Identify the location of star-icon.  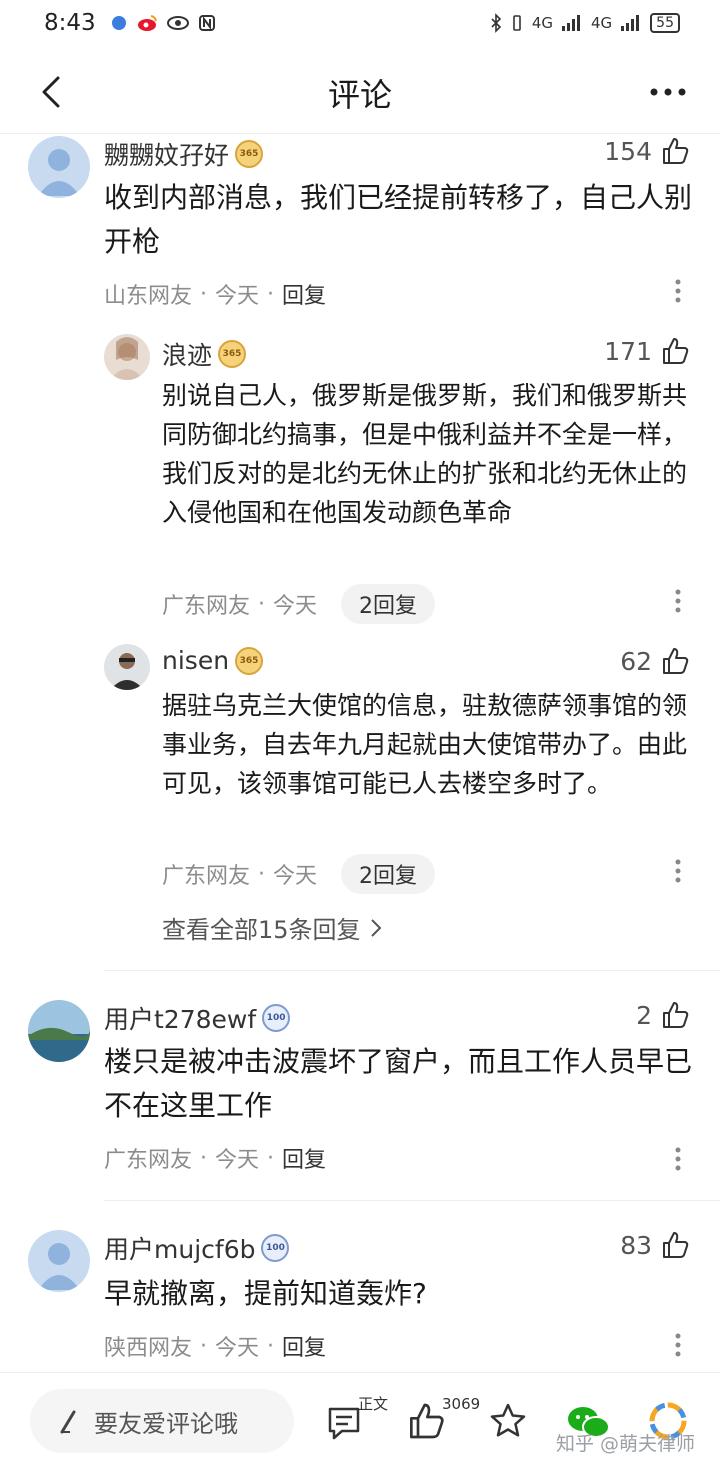
(508, 1421).